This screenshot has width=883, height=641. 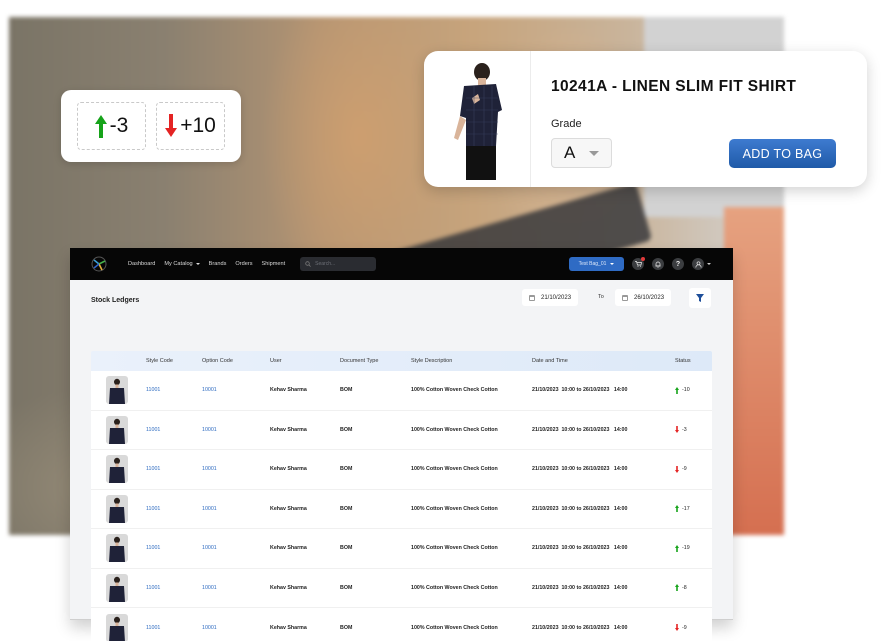 I want to click on to-label: To, so click(x=601, y=297).